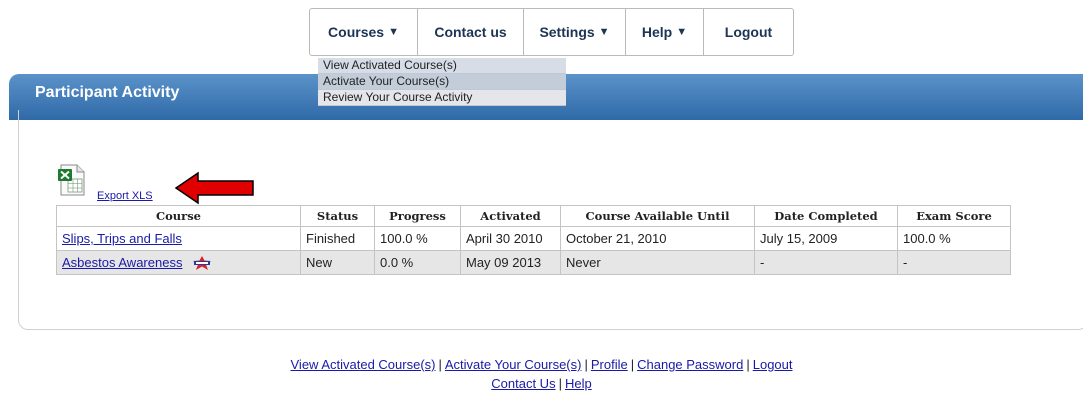 The width and height of the screenshot is (1083, 396). I want to click on col-header-course: Course, so click(178, 216).